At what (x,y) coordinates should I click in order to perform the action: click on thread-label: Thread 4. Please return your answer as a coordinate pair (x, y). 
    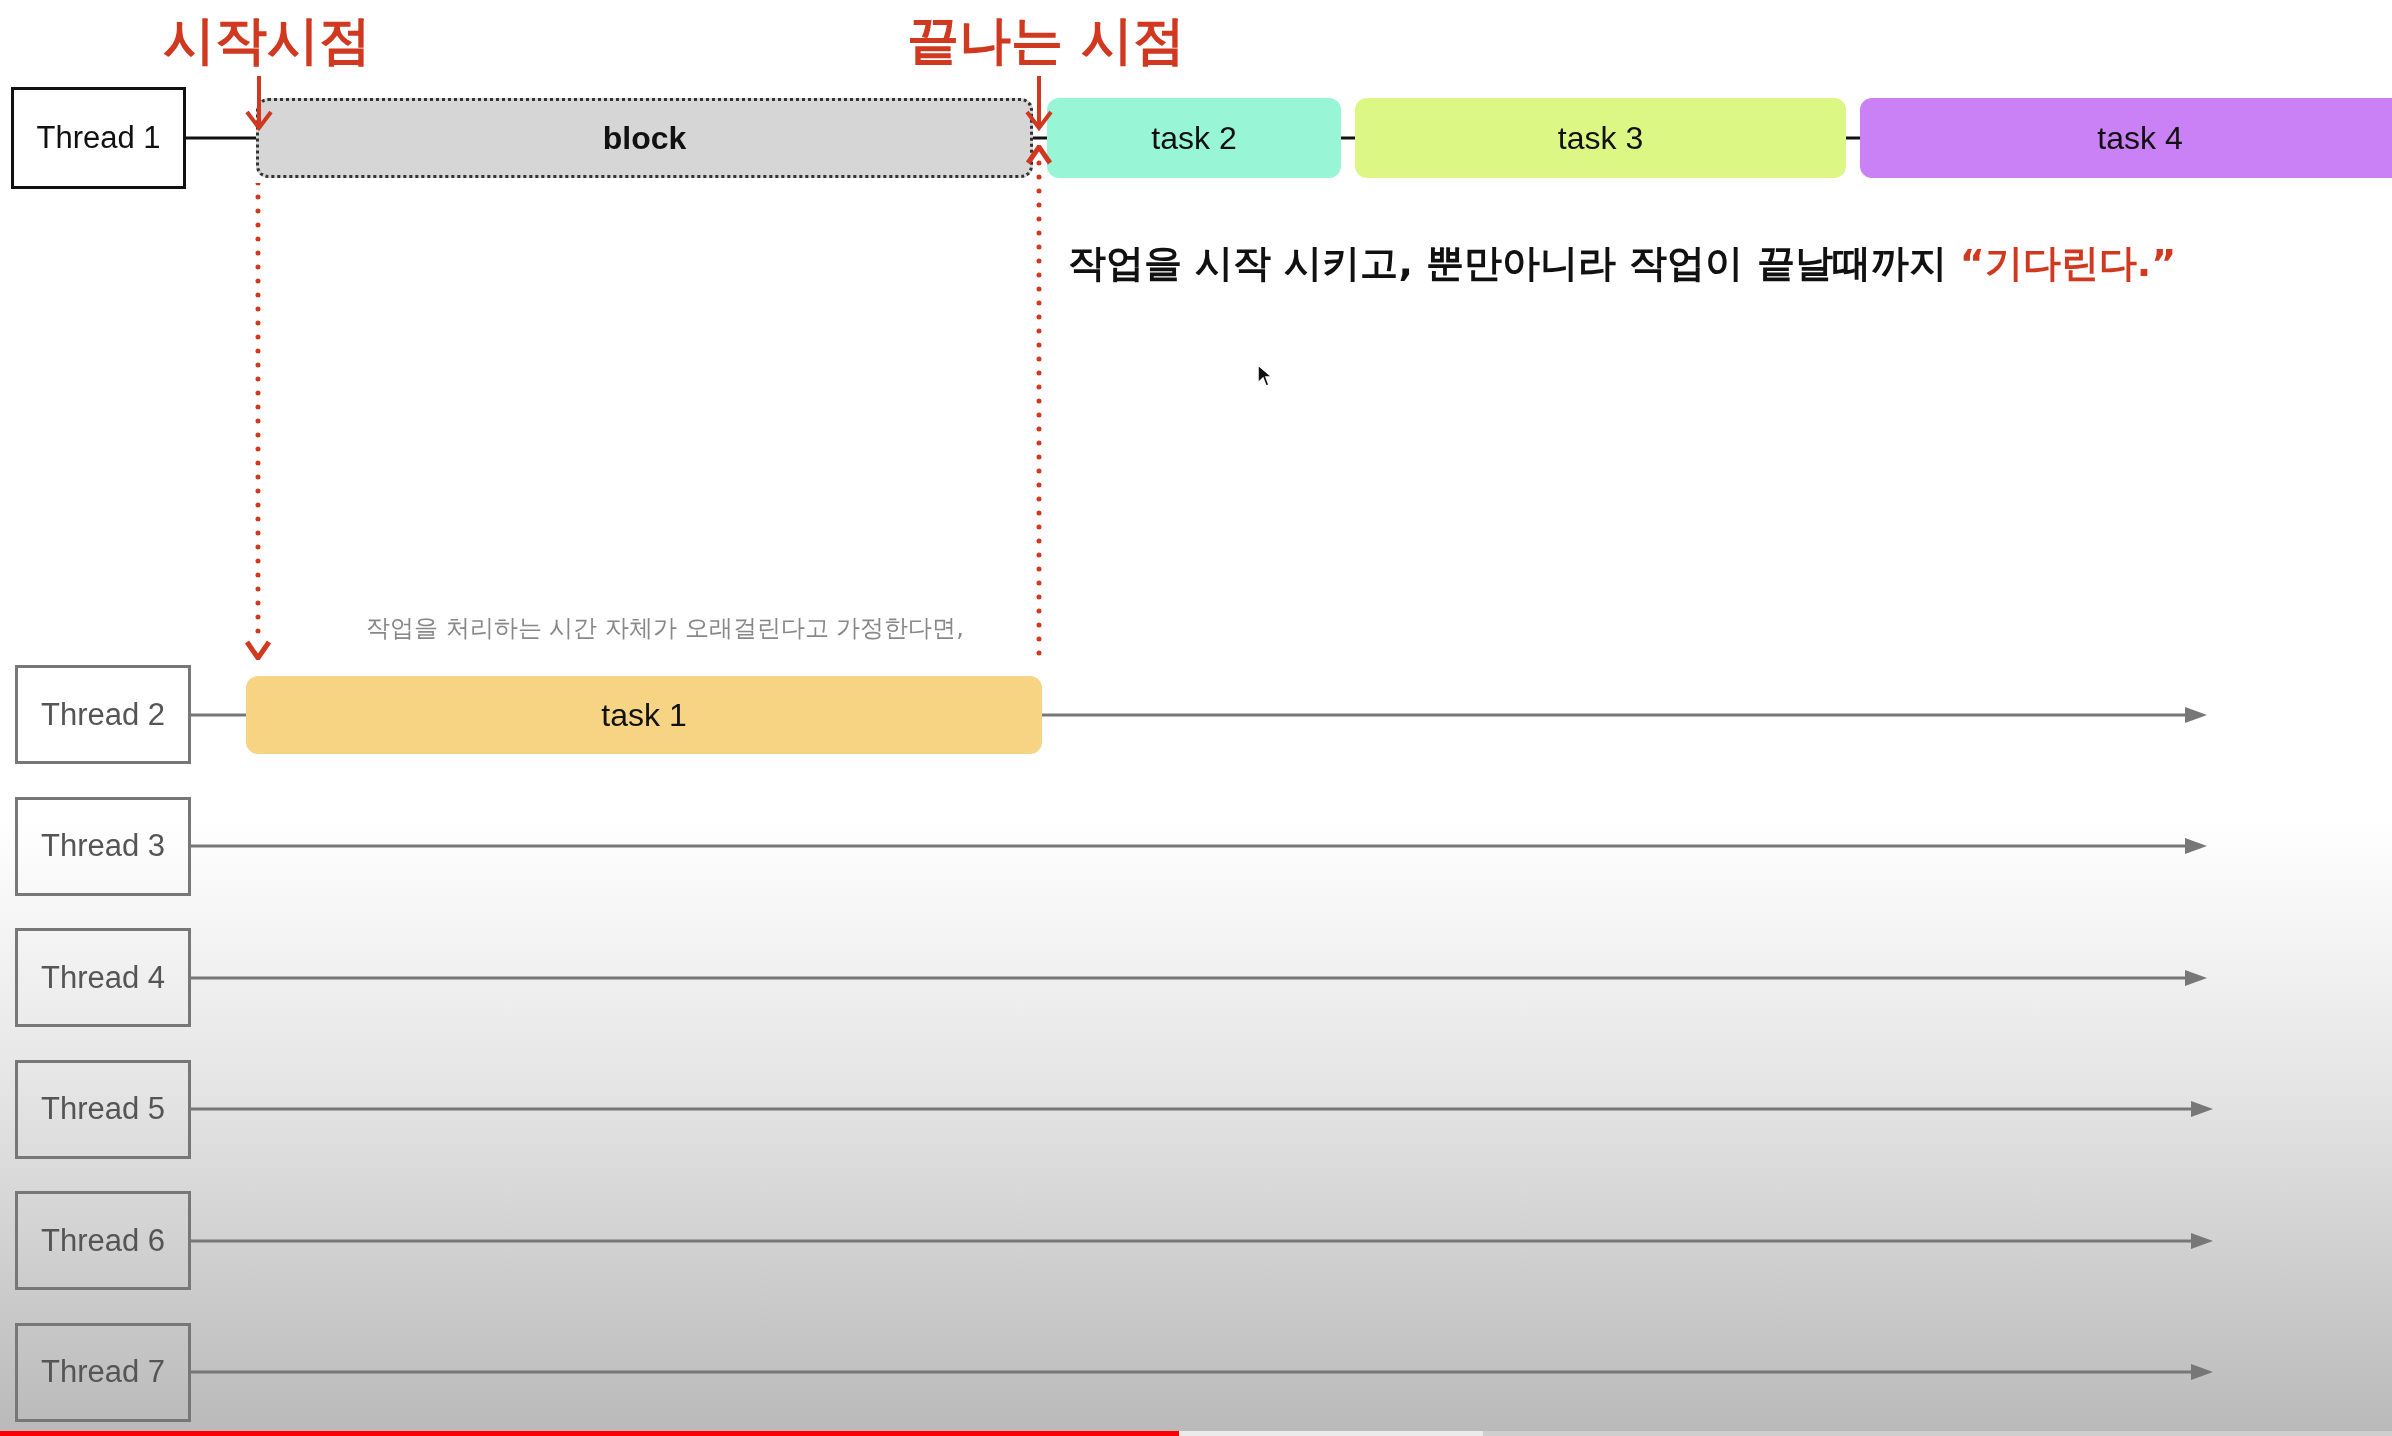
    Looking at the image, I should click on (103, 977).